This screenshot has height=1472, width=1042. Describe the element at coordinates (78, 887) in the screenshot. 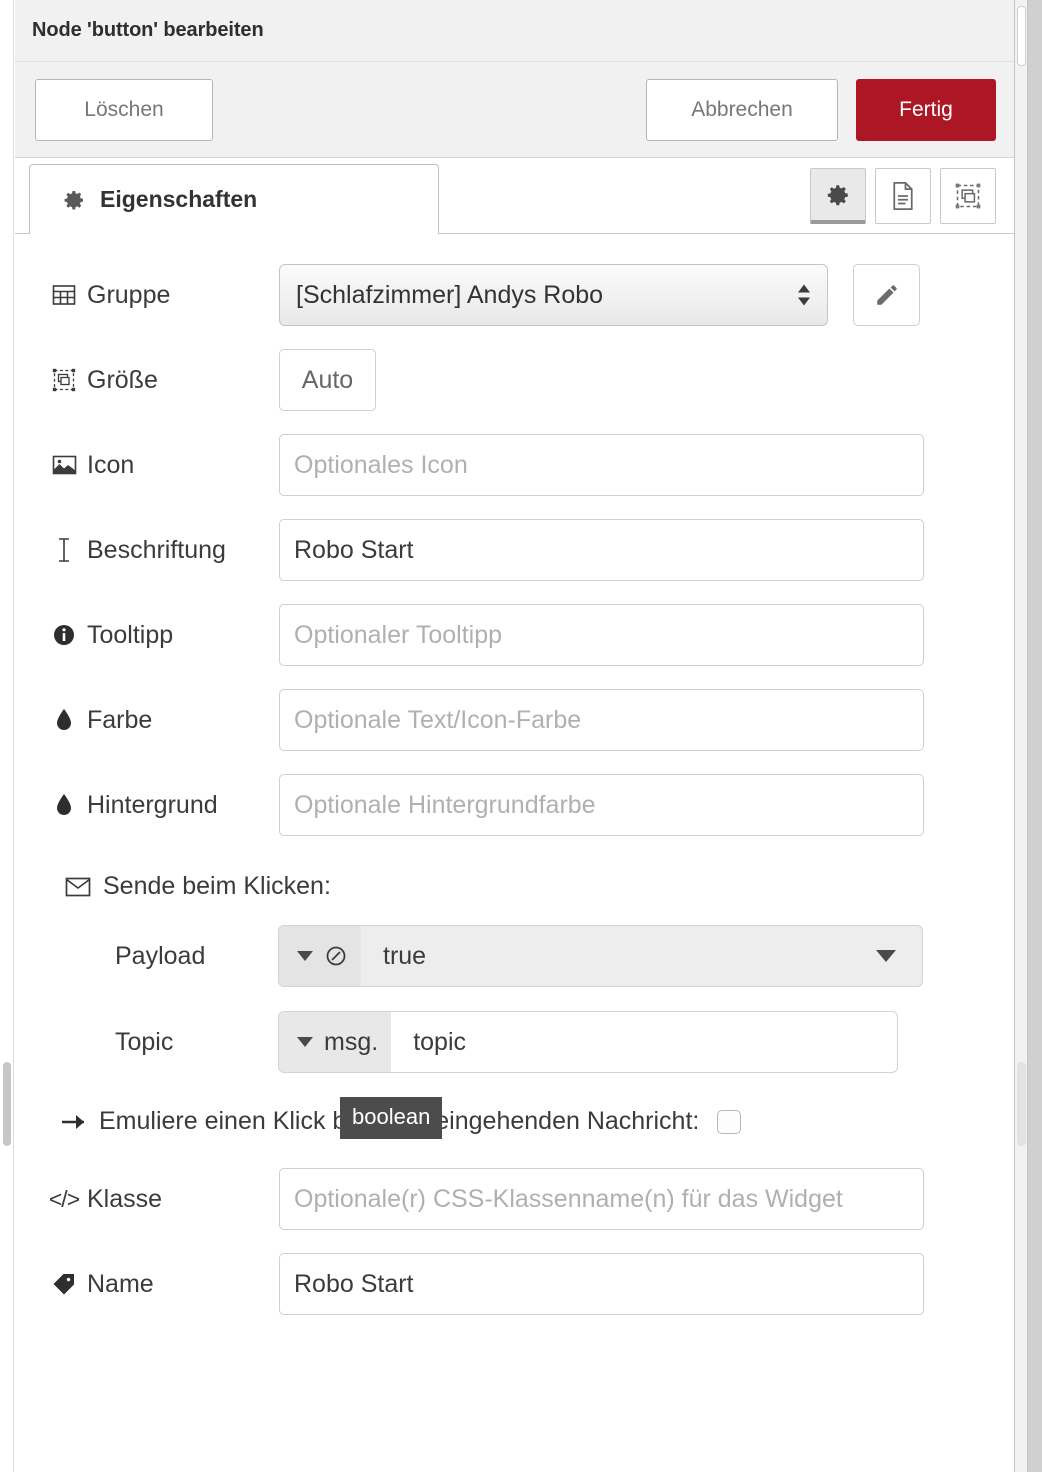

I see `envelope-icon` at that location.